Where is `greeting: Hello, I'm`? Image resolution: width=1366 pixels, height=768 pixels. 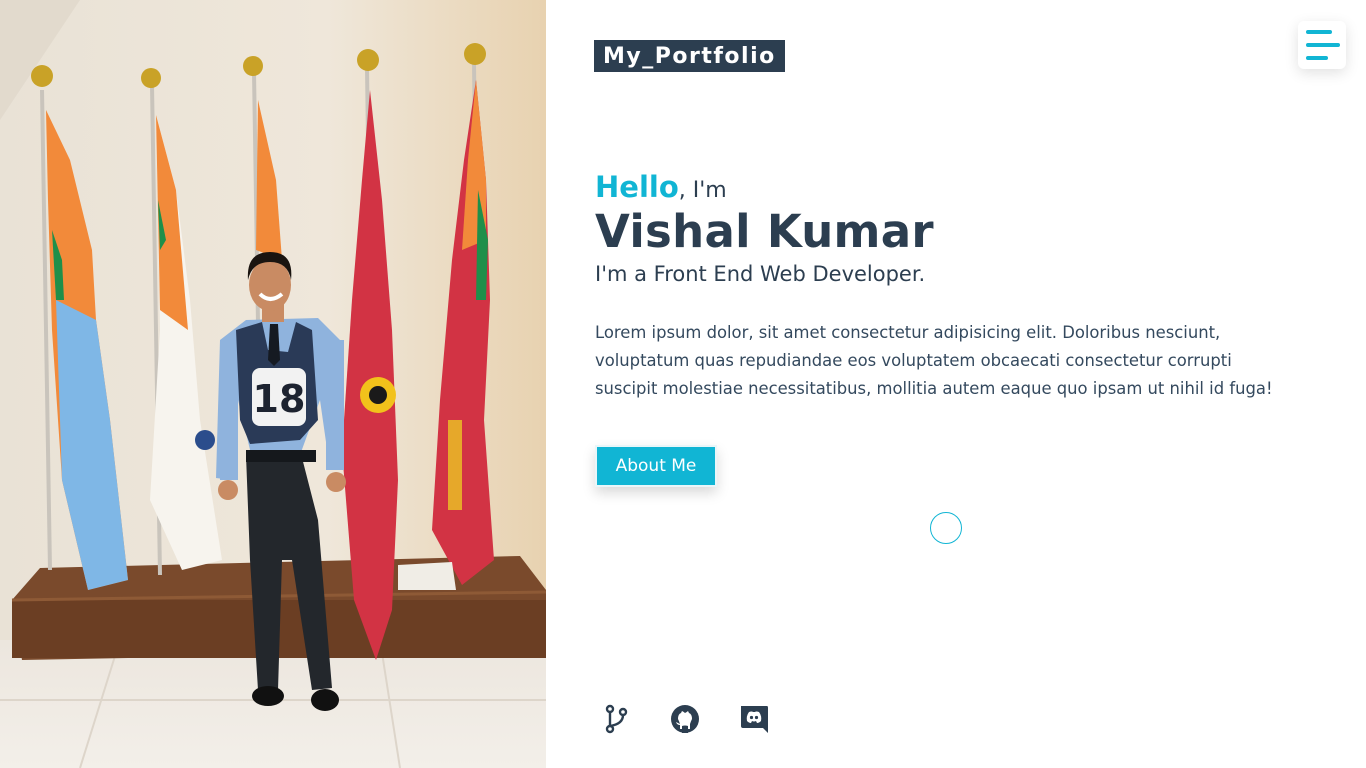
greeting: Hello, I'm is located at coordinates (940, 189).